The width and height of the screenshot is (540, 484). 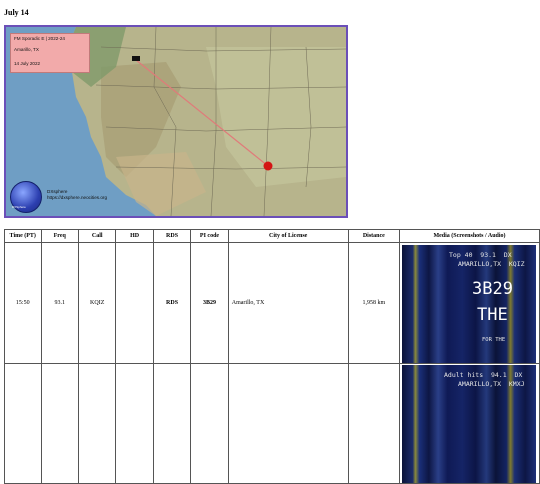 What do you see at coordinates (97, 303) in the screenshot?
I see `cell-call: KQIZ` at bounding box center [97, 303].